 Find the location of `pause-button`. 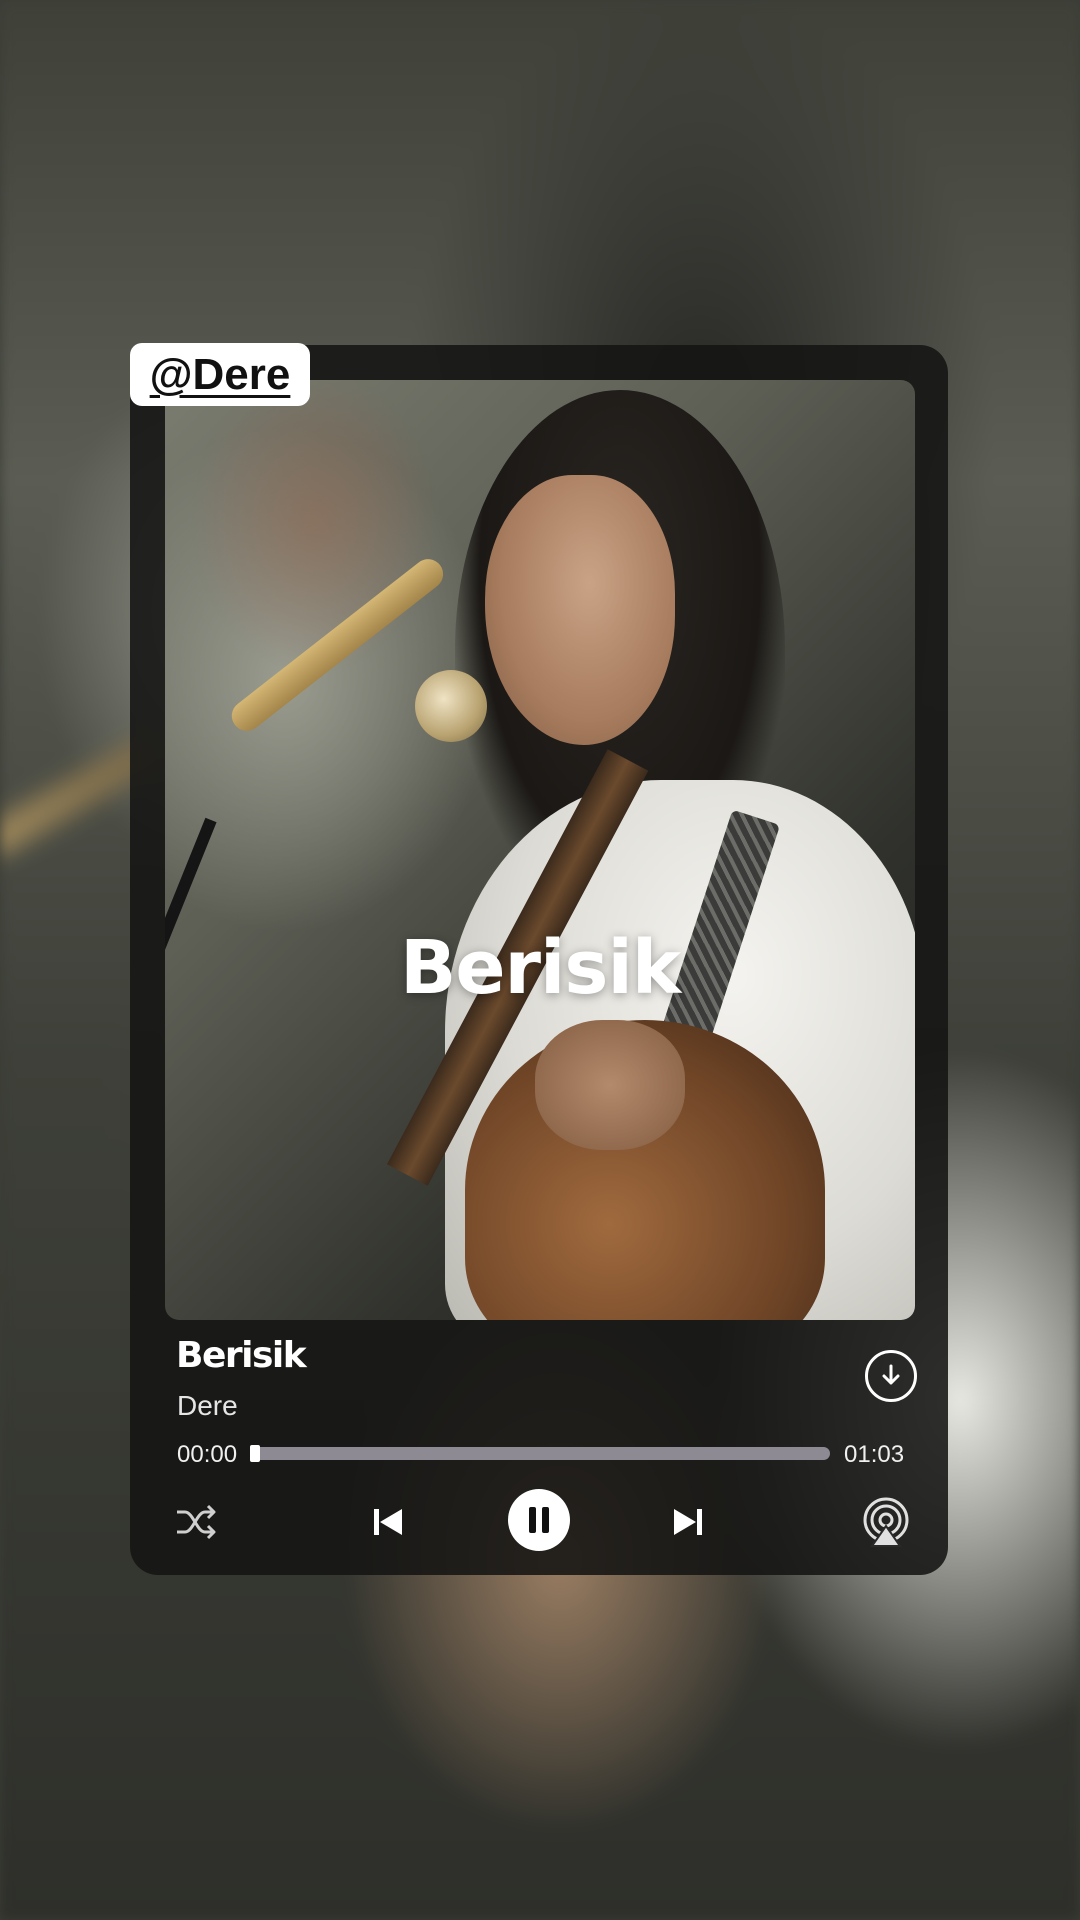

pause-button is located at coordinates (539, 1520).